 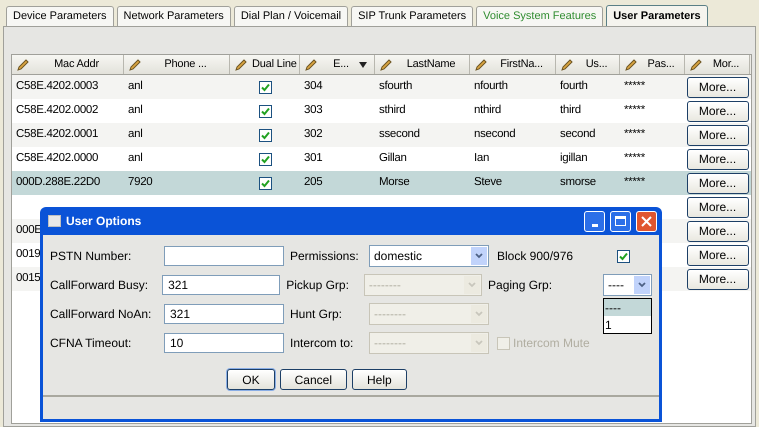 I want to click on table-cell: C58E.4202.0000, so click(x=57, y=158).